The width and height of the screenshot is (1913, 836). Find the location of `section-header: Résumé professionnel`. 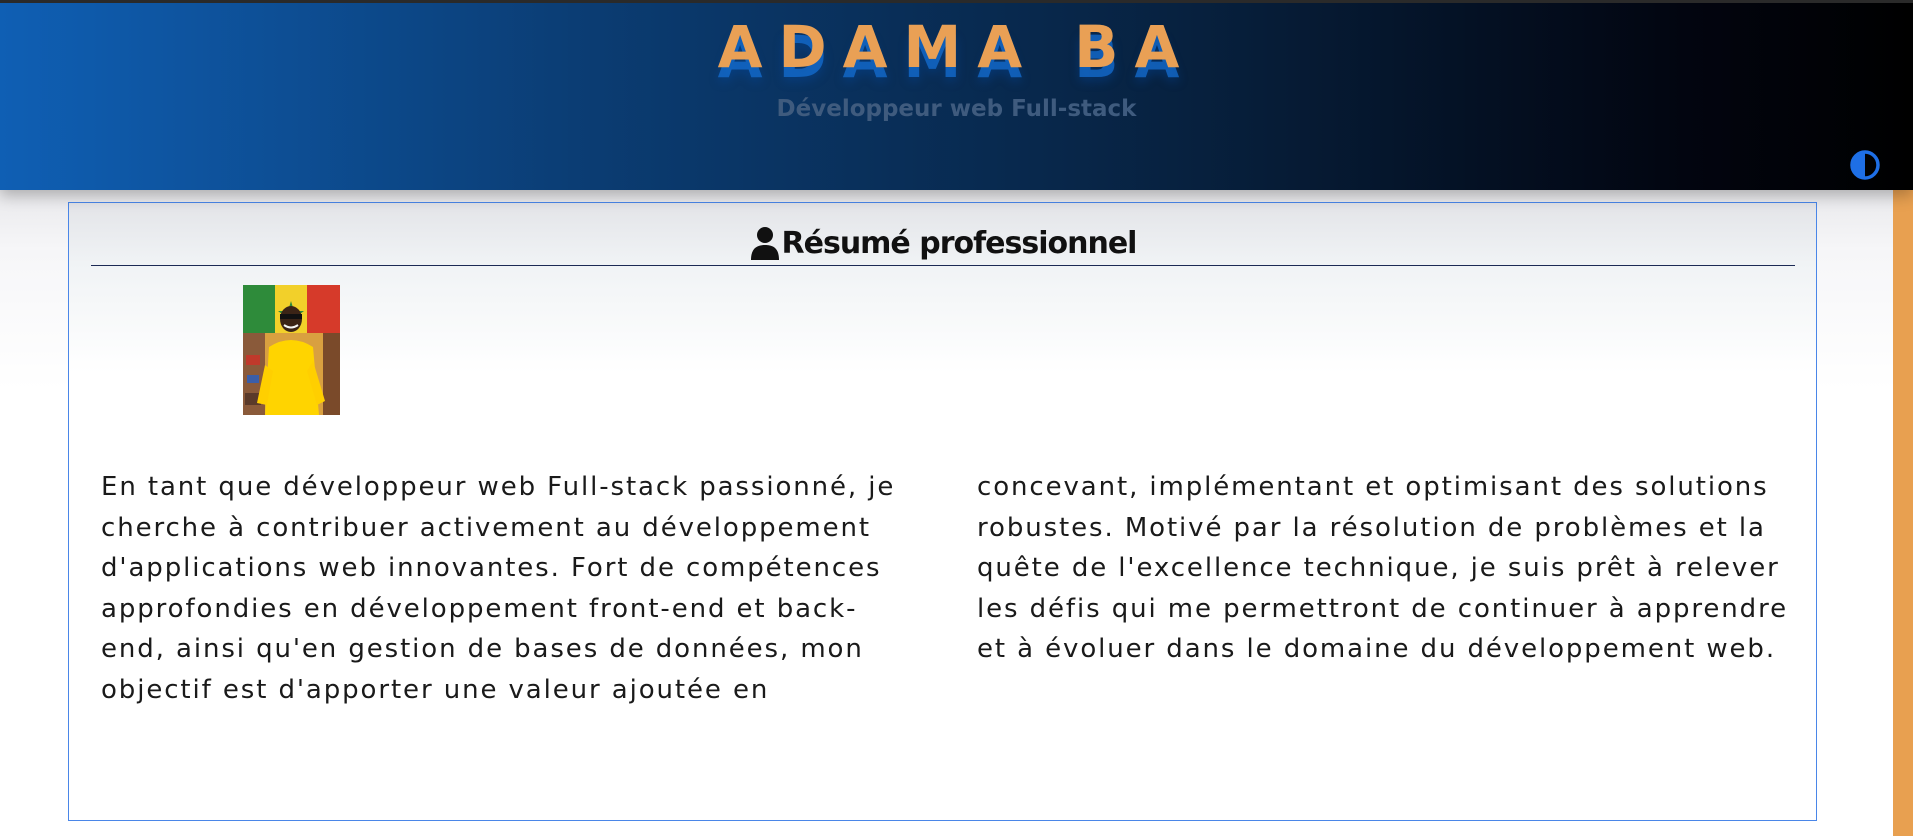

section-header: Résumé professionnel is located at coordinates (943, 244).